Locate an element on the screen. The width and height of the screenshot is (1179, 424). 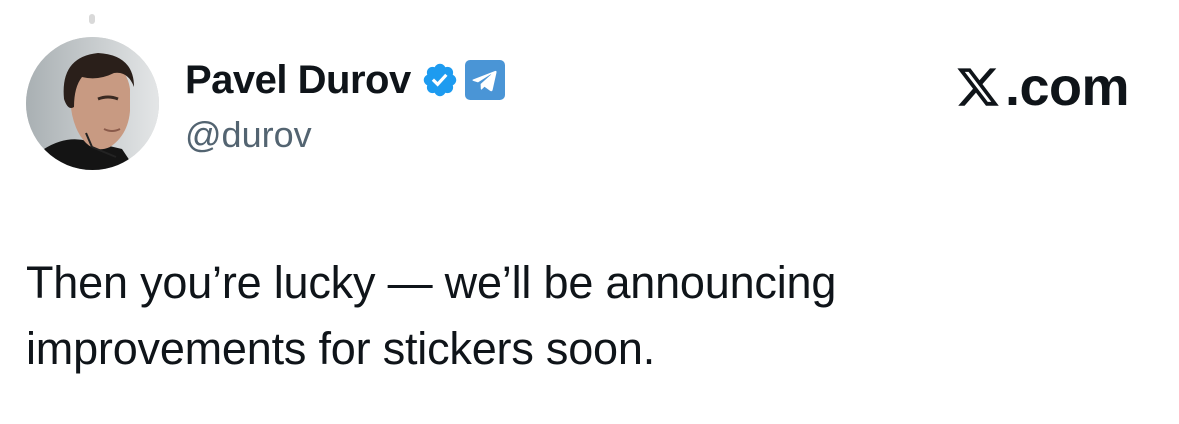
avatar is located at coordinates (92, 103).